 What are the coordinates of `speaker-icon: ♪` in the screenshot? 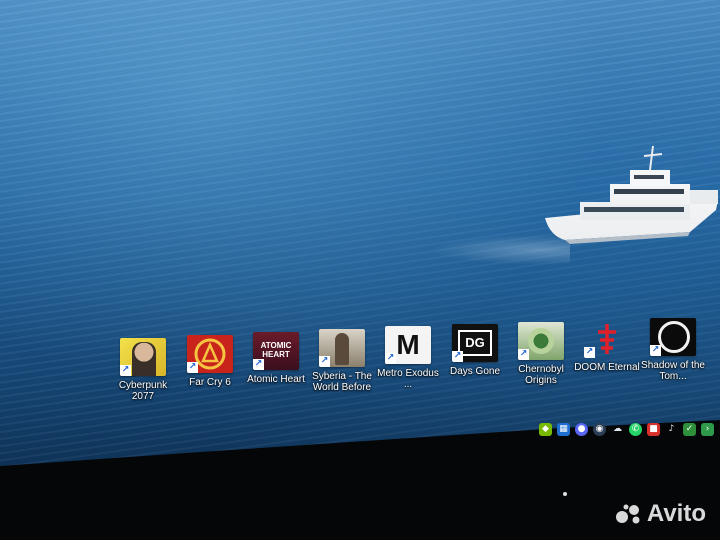 It's located at (671, 429).